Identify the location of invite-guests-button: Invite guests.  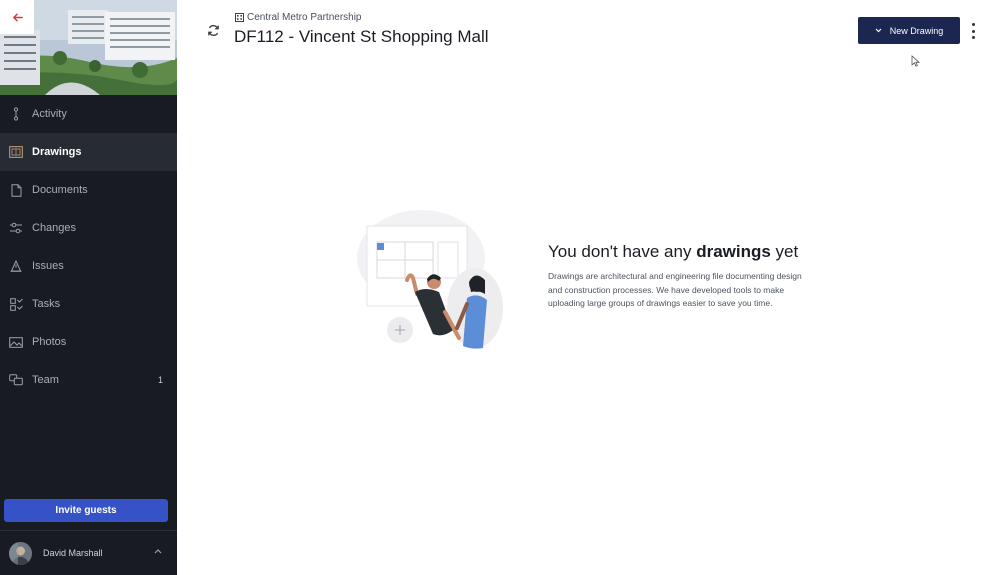
(86, 510).